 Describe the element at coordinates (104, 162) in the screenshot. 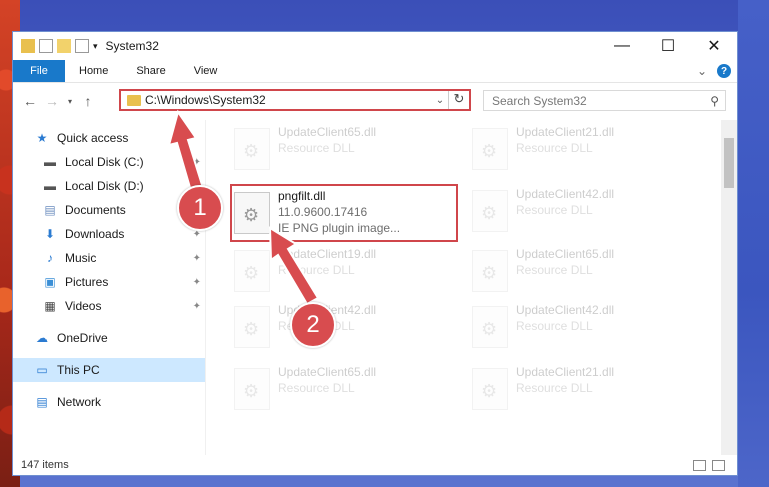

I see `sidebar-item-label: Local Disk (C:)` at that location.